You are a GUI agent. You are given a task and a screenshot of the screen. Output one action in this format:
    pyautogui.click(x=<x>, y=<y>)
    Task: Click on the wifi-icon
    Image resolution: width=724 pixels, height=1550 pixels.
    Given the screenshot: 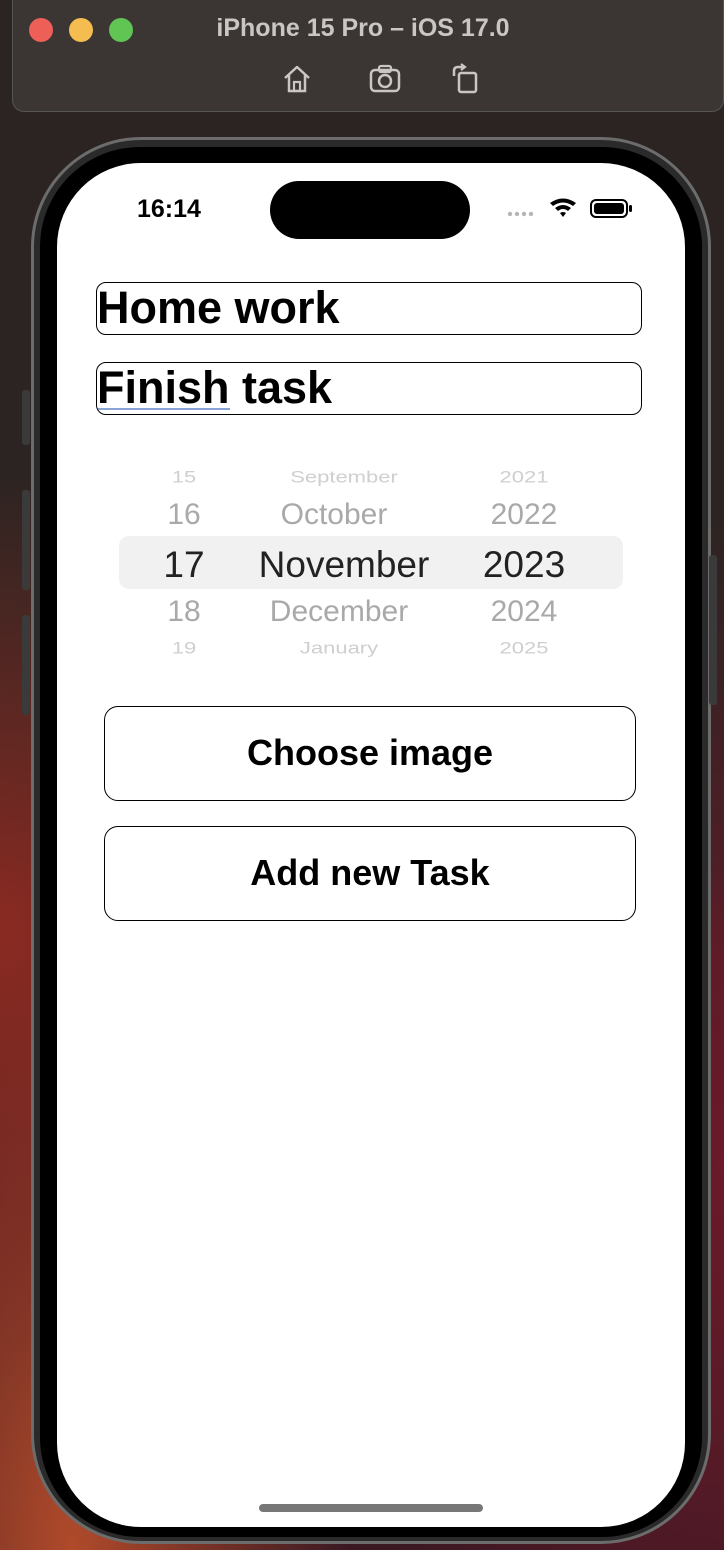 What is the action you would take?
    pyautogui.click(x=563, y=207)
    